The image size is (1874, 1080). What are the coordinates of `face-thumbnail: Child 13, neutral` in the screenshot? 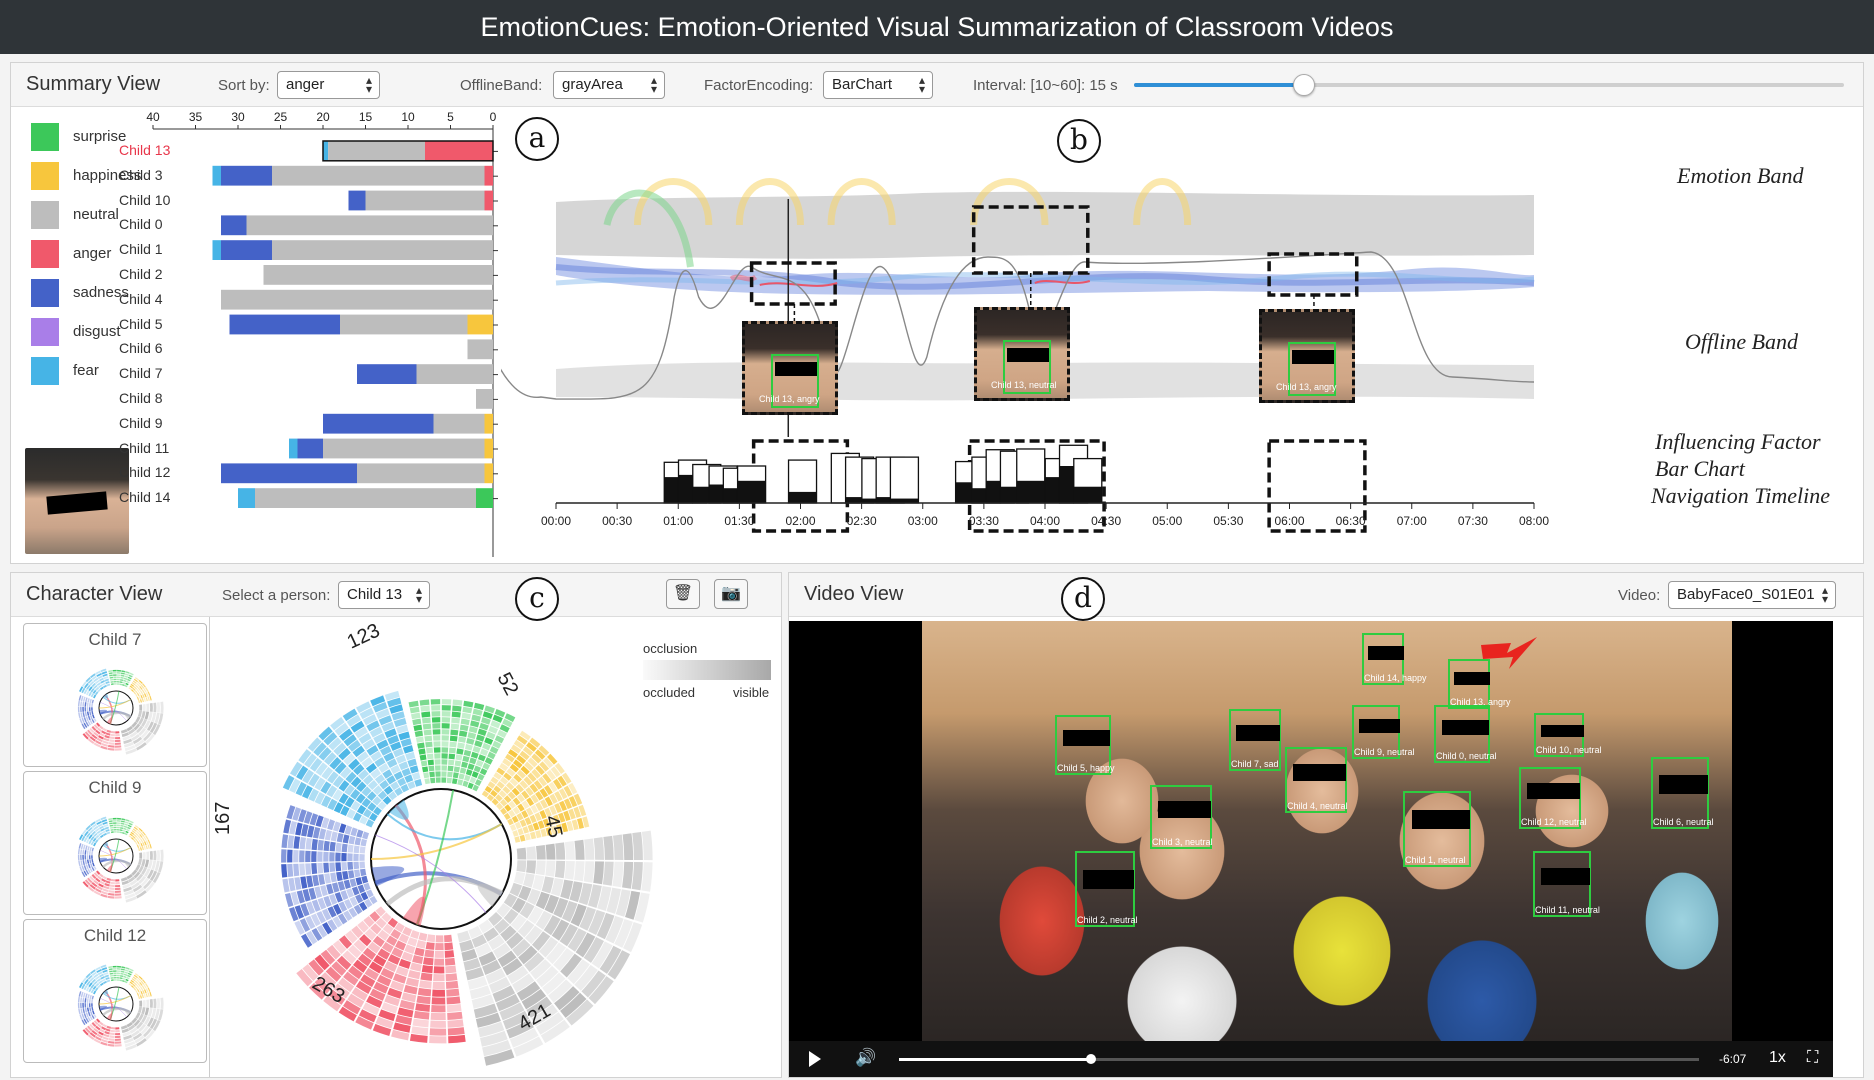 It's located at (1022, 354).